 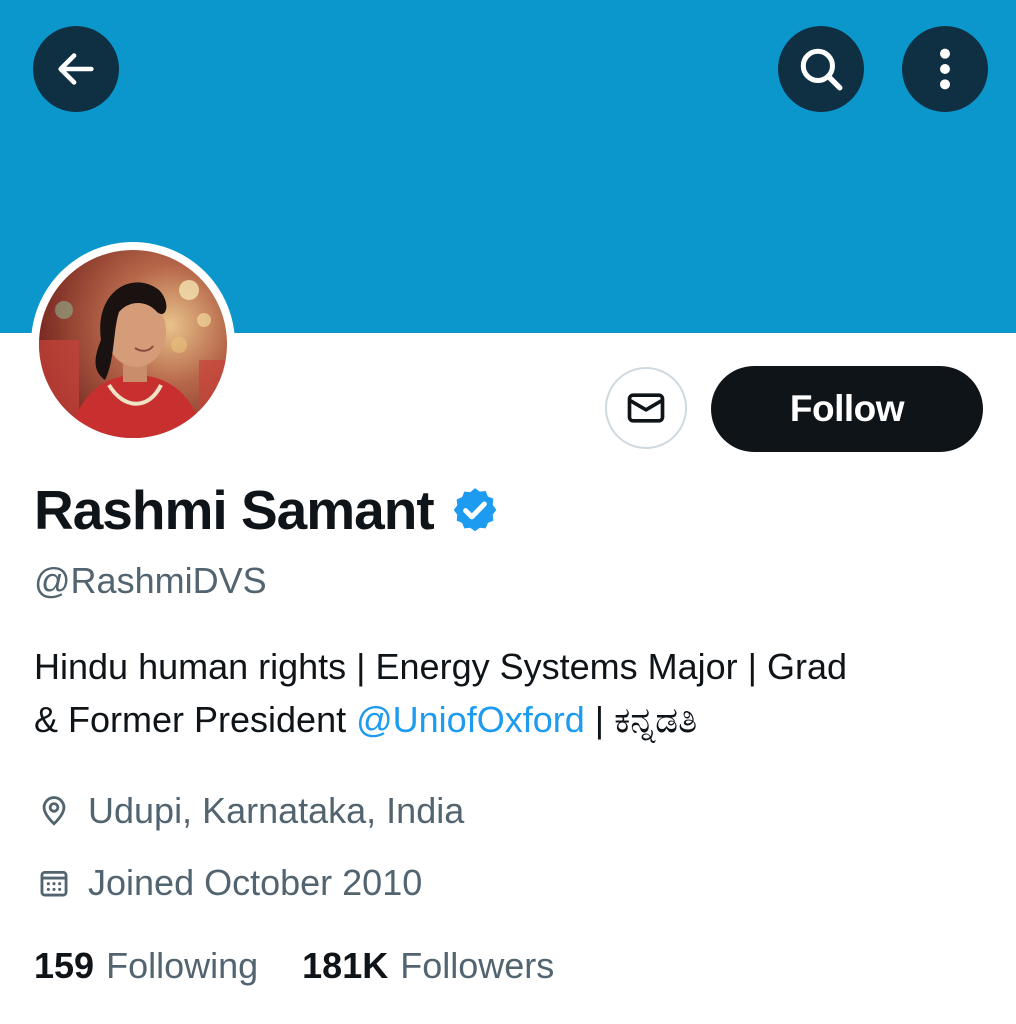 I want to click on envelope-icon, so click(x=646, y=408).